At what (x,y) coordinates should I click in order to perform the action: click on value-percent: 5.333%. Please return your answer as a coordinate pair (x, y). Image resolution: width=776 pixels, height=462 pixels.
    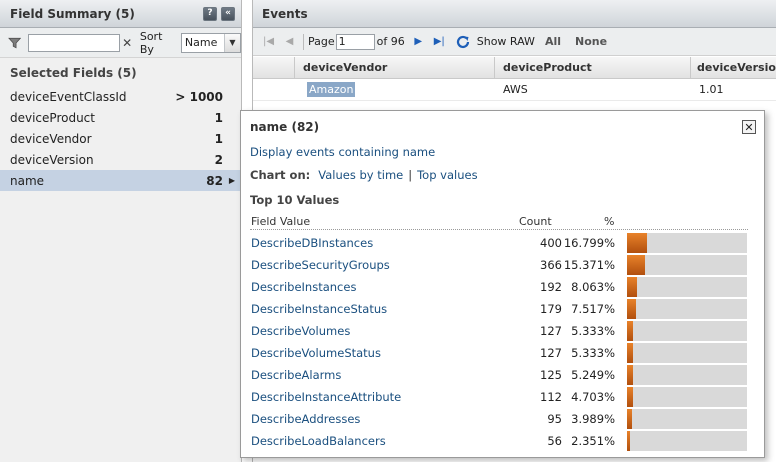
    Looking at the image, I should click on (593, 353).